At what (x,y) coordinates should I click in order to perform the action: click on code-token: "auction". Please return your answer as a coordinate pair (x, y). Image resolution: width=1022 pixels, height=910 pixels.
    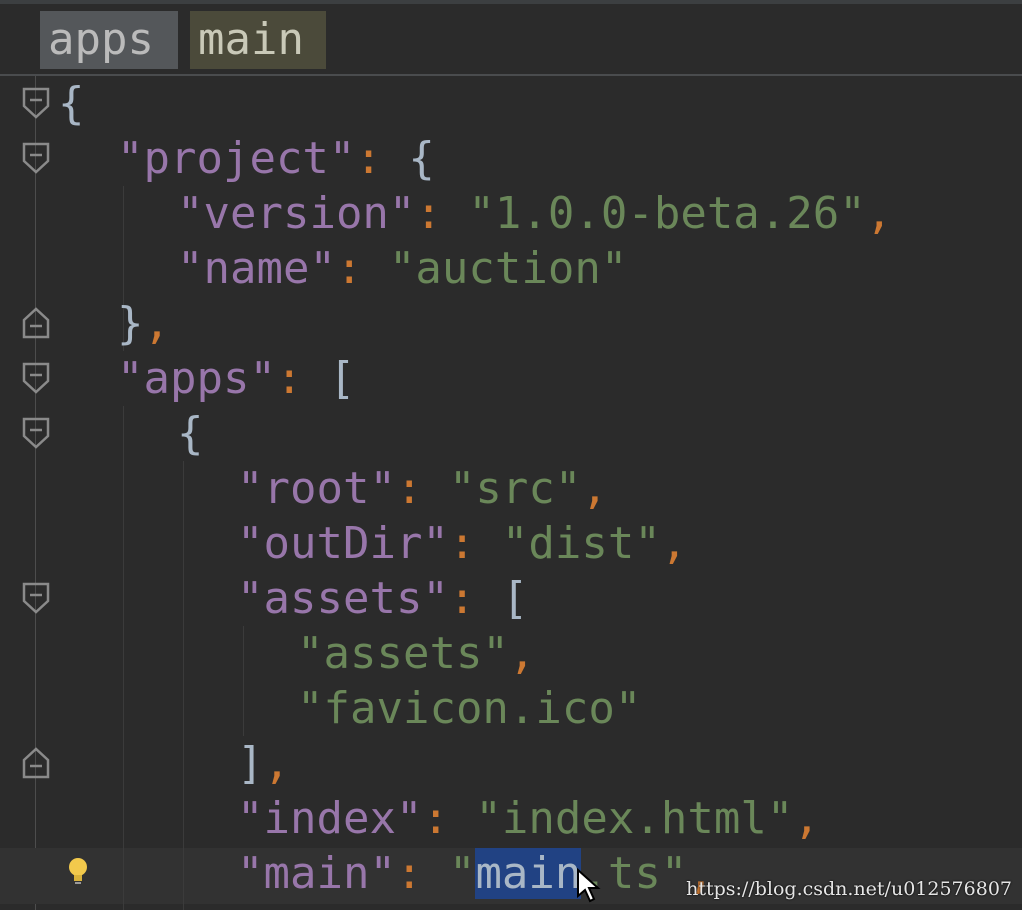
    Looking at the image, I should click on (508, 268).